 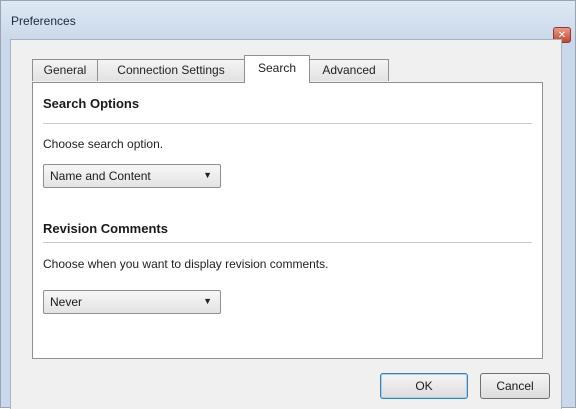 What do you see at coordinates (105, 228) in the screenshot?
I see `revision-comments-heading: Revision Comments` at bounding box center [105, 228].